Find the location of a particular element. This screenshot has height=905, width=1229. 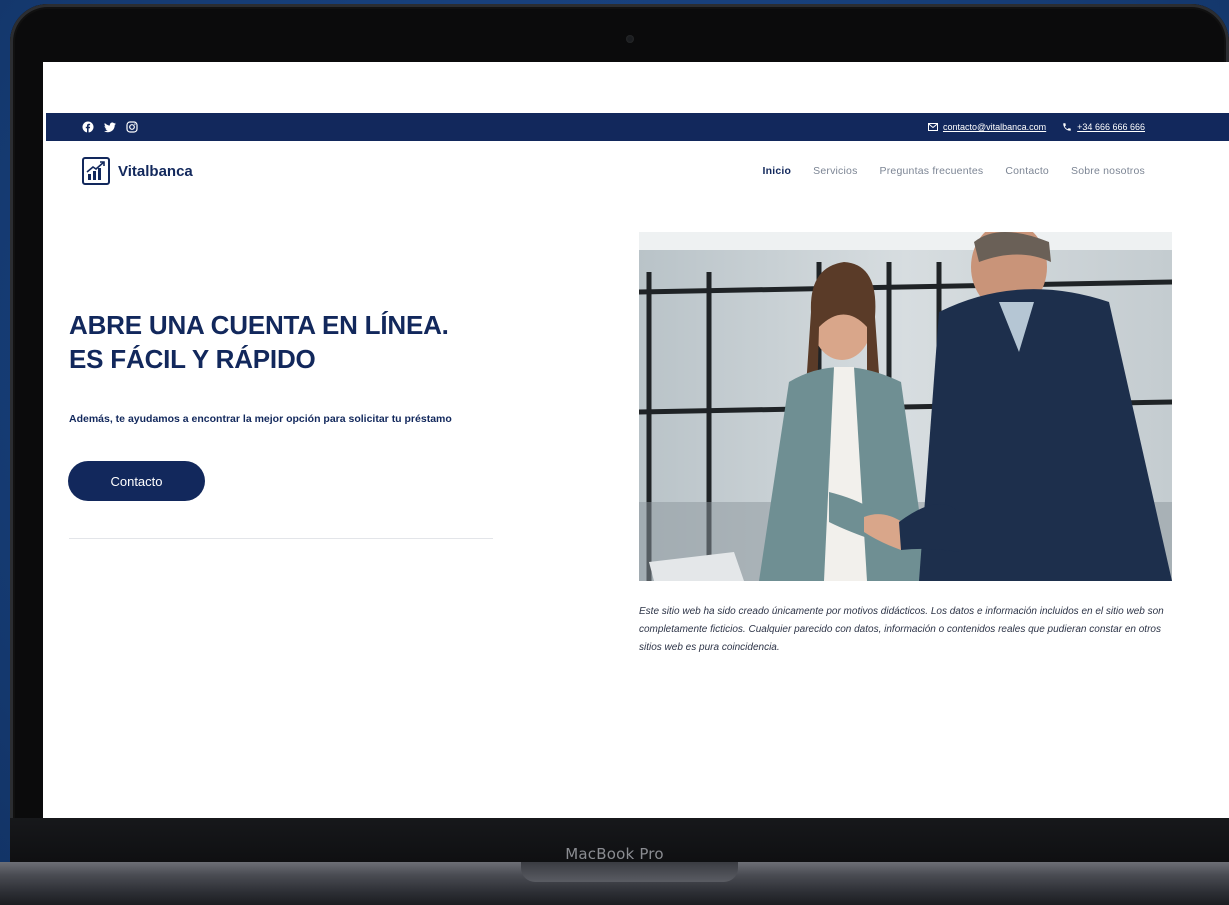

contact-button: Contacto is located at coordinates (136, 481).